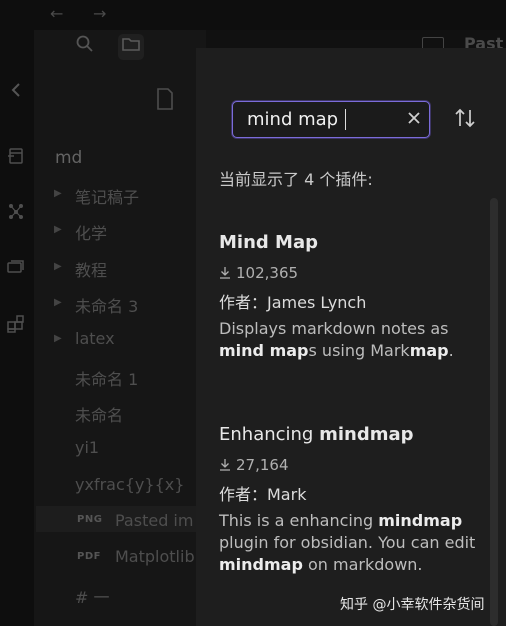 The height and width of the screenshot is (626, 506). What do you see at coordinates (106, 378) in the screenshot?
I see `file-item: 未命名 1` at bounding box center [106, 378].